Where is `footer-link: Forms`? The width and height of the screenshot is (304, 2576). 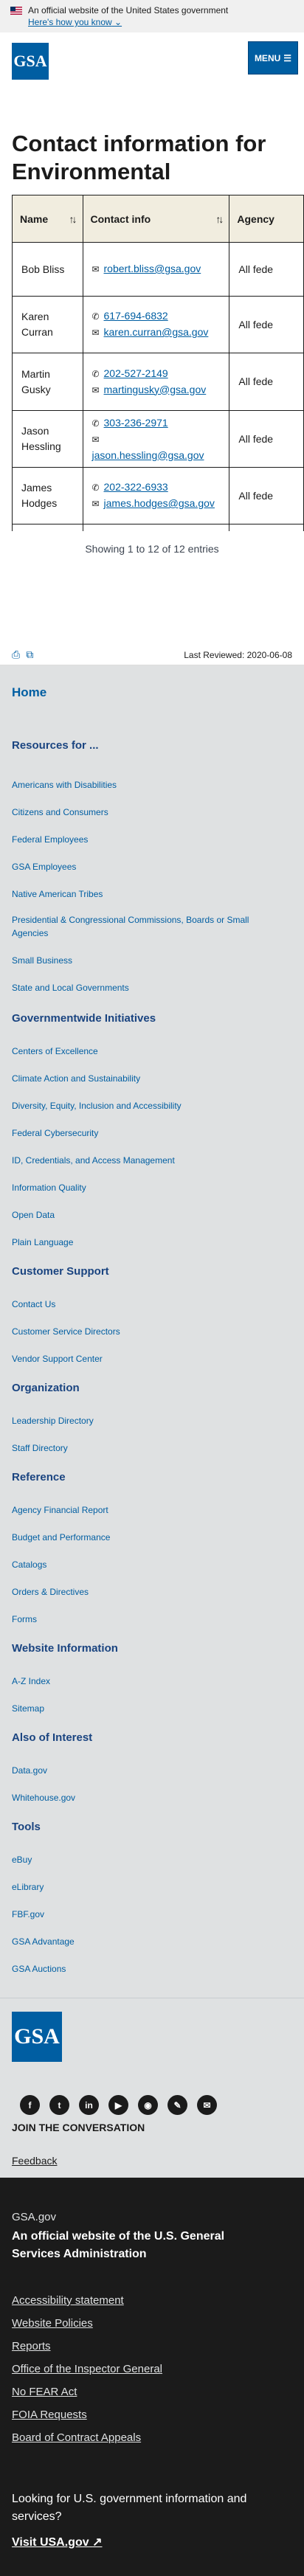 footer-link: Forms is located at coordinates (149, 1620).